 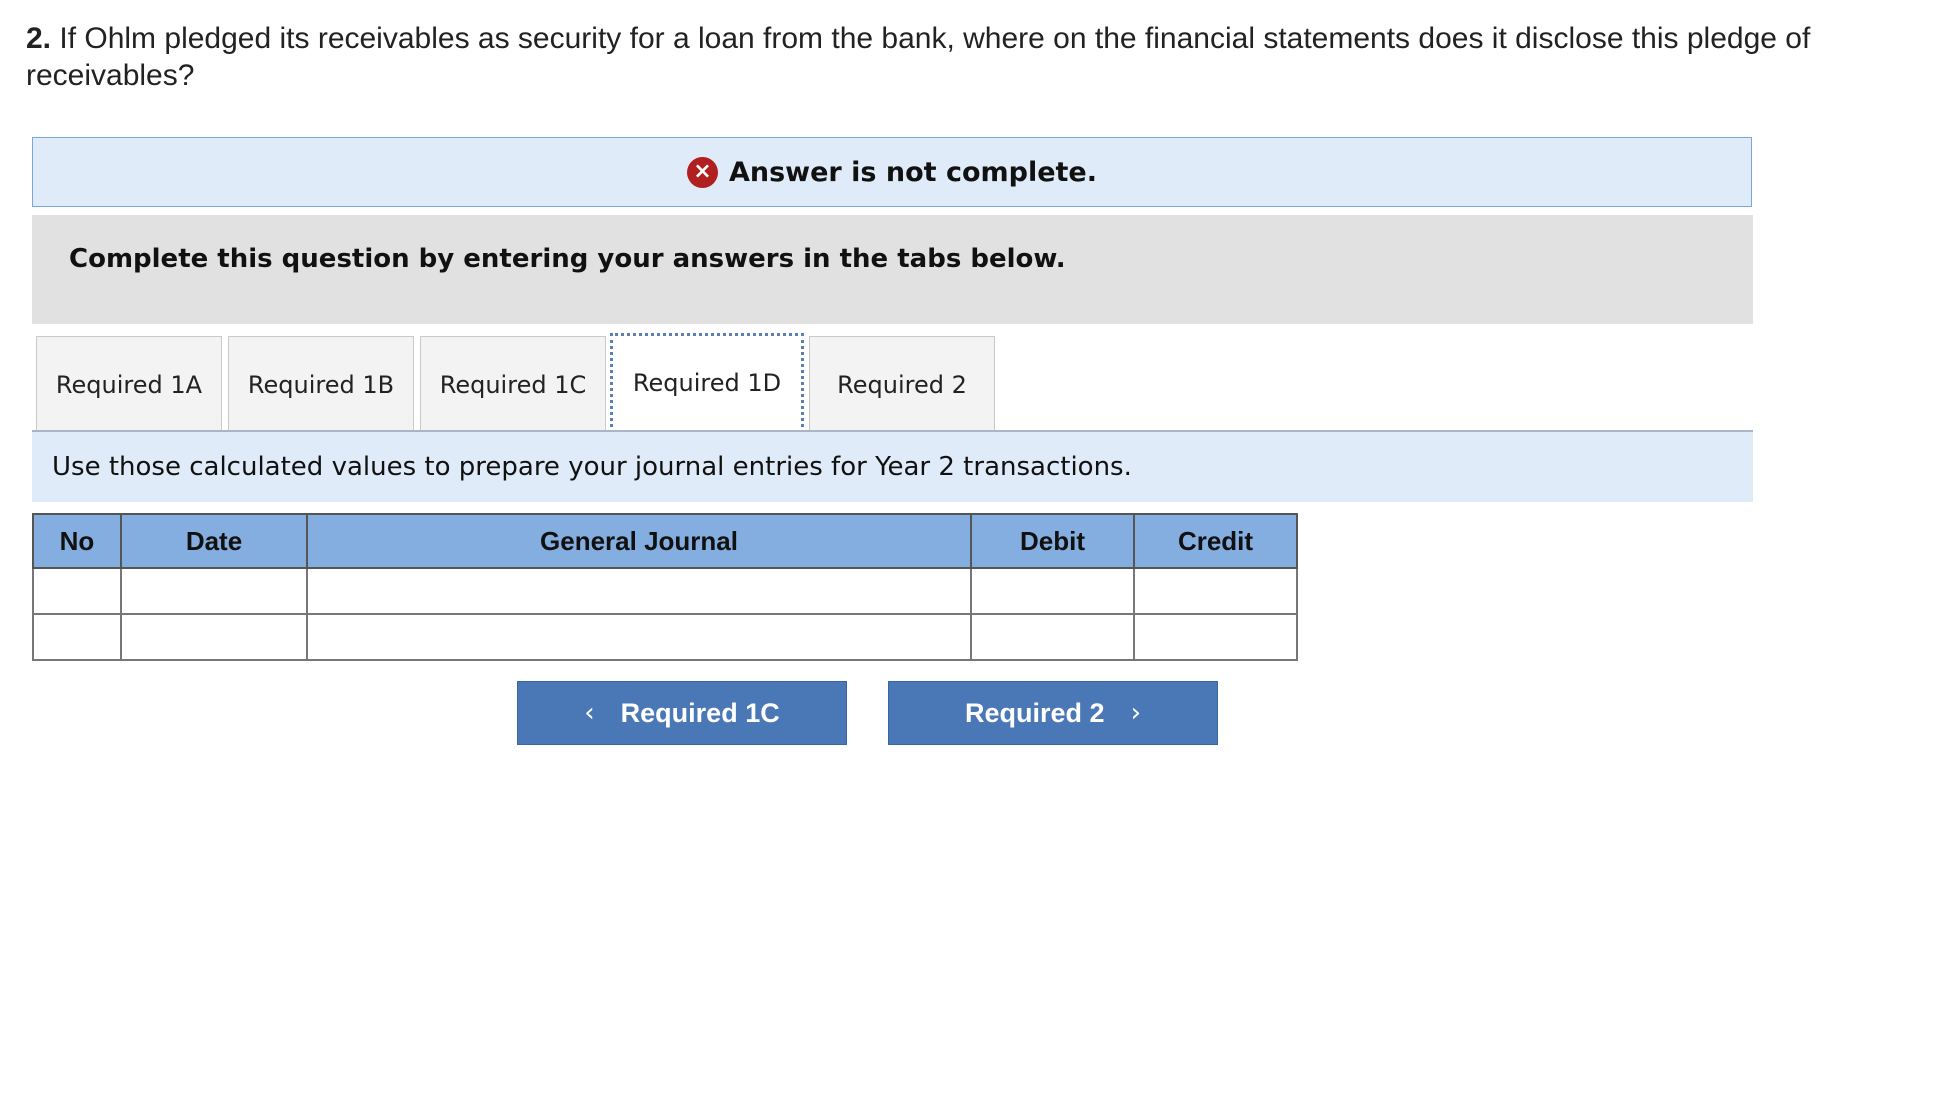 What do you see at coordinates (902, 384) in the screenshot?
I see `tab-required-2: Required 2` at bounding box center [902, 384].